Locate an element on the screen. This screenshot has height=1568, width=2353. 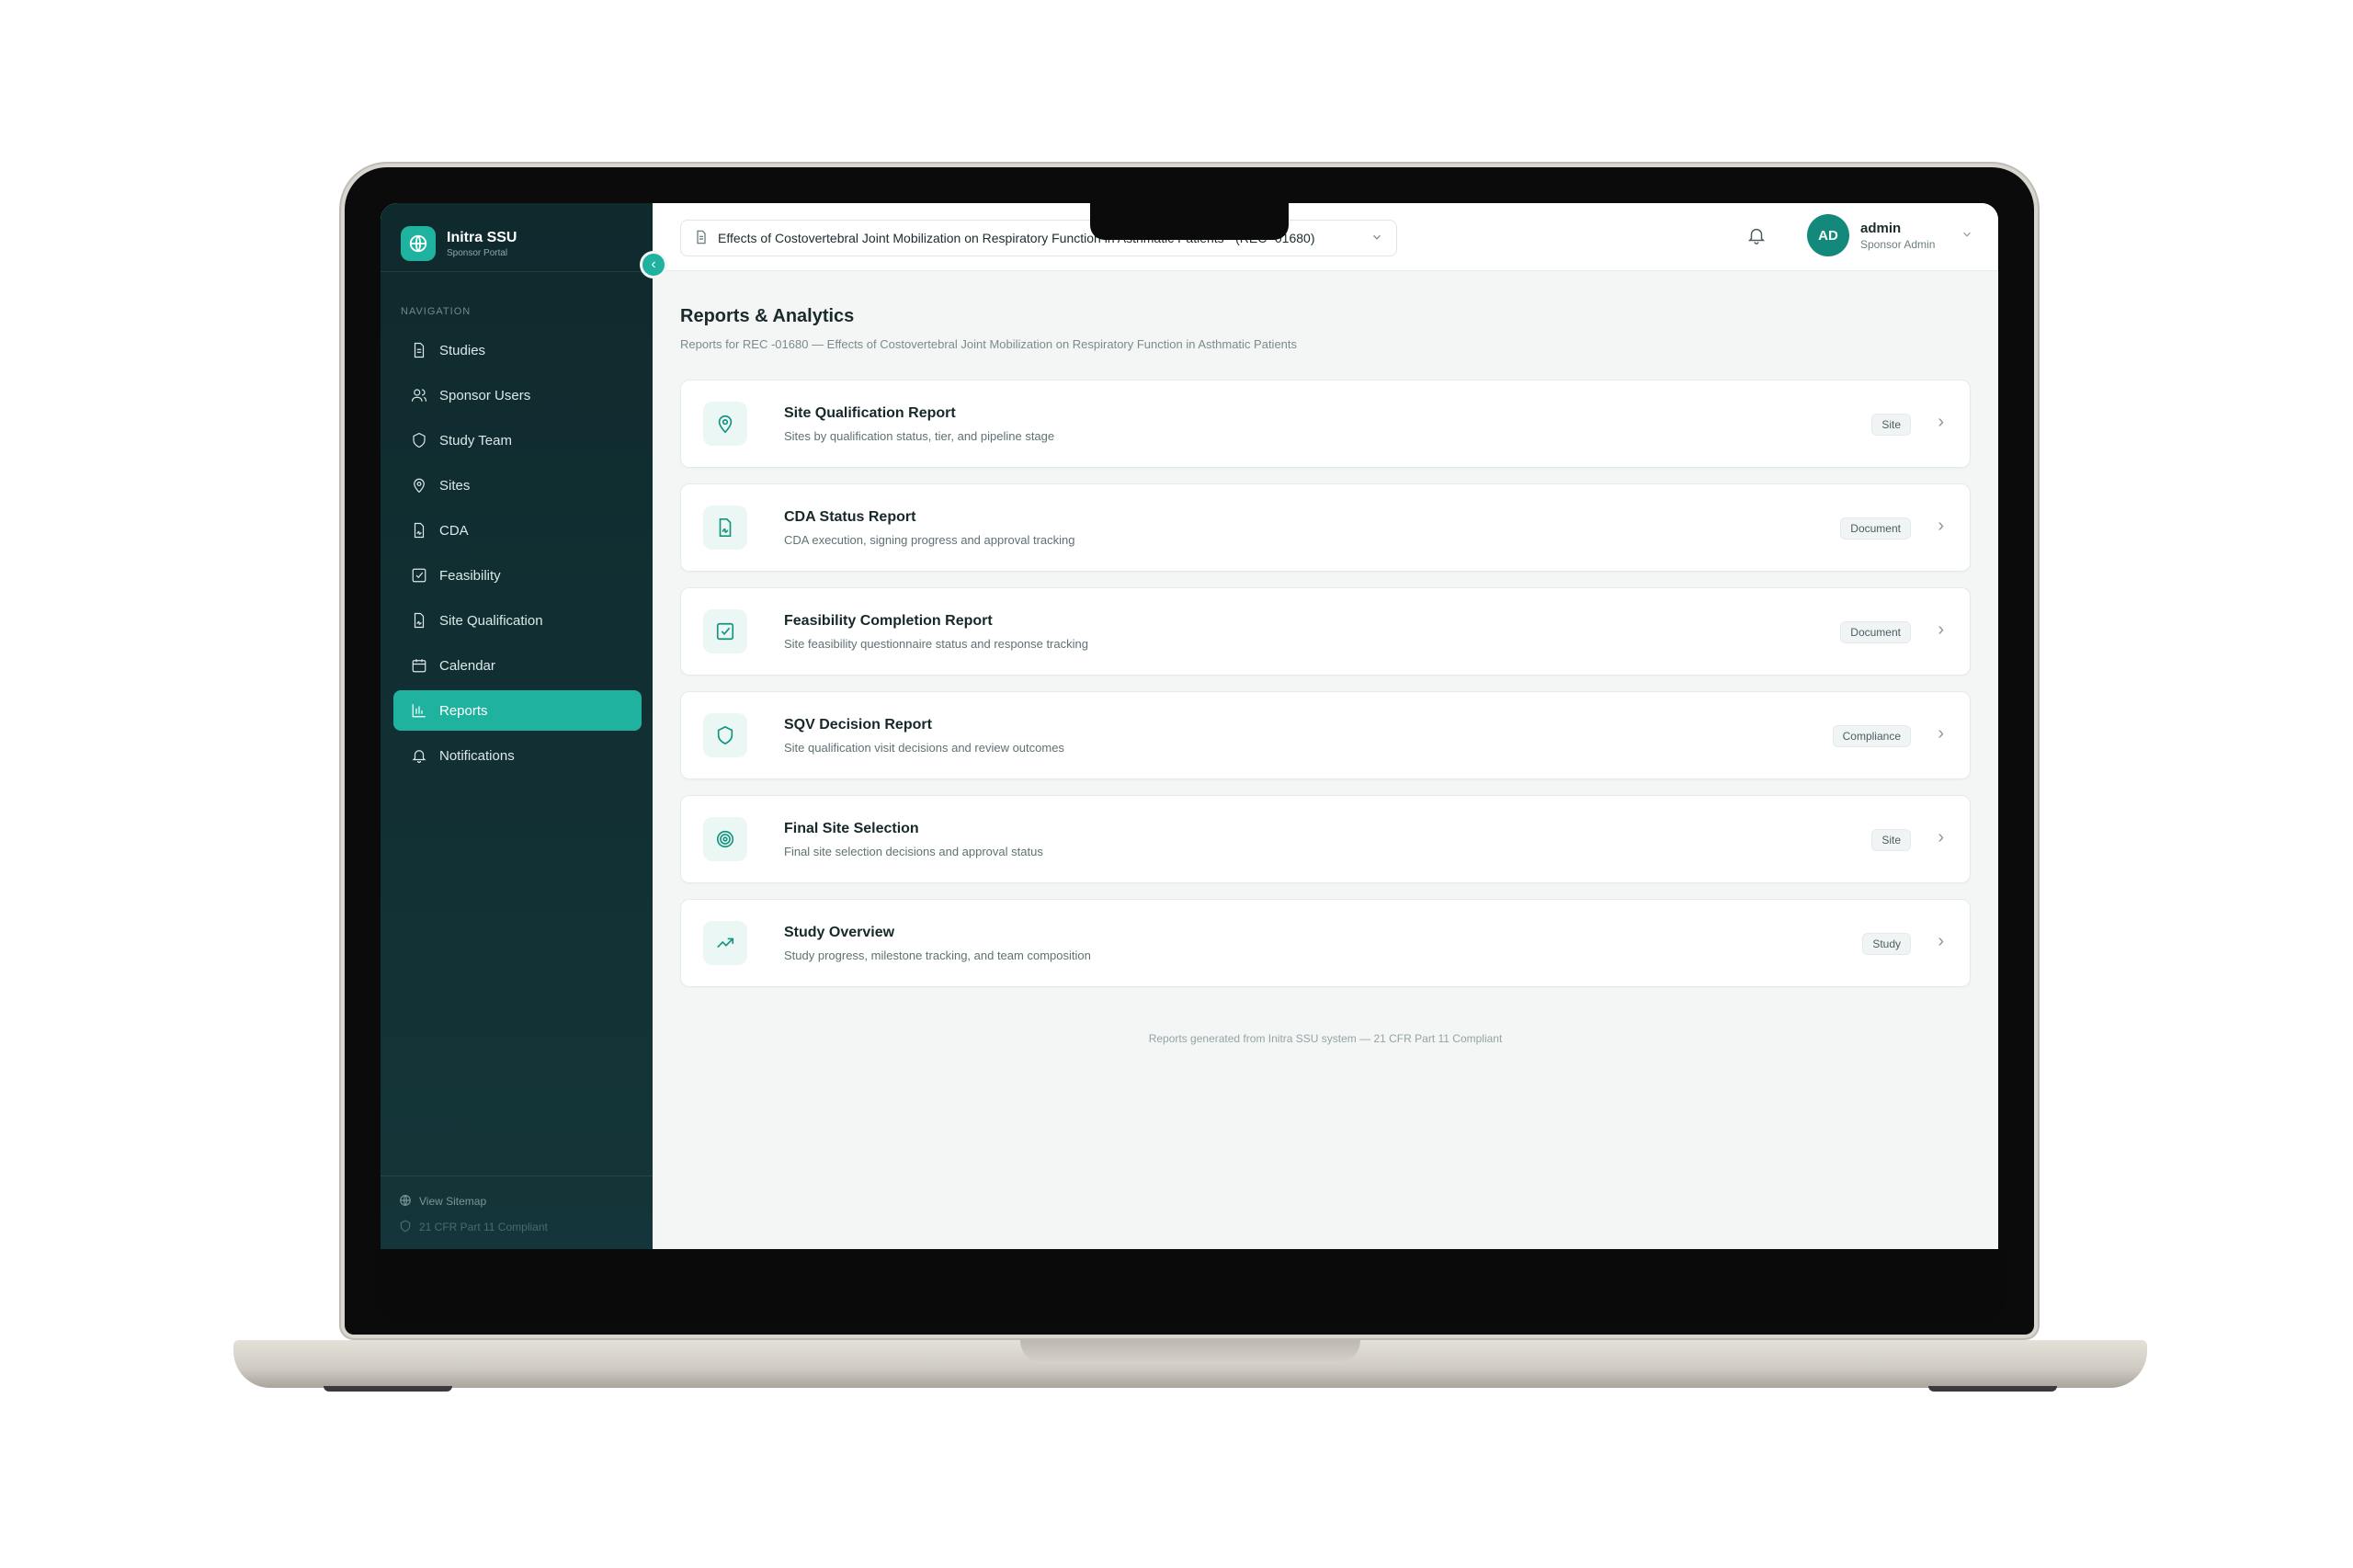
sidebar-item-site-qualification: Site Qualification is located at coordinates (517, 620).